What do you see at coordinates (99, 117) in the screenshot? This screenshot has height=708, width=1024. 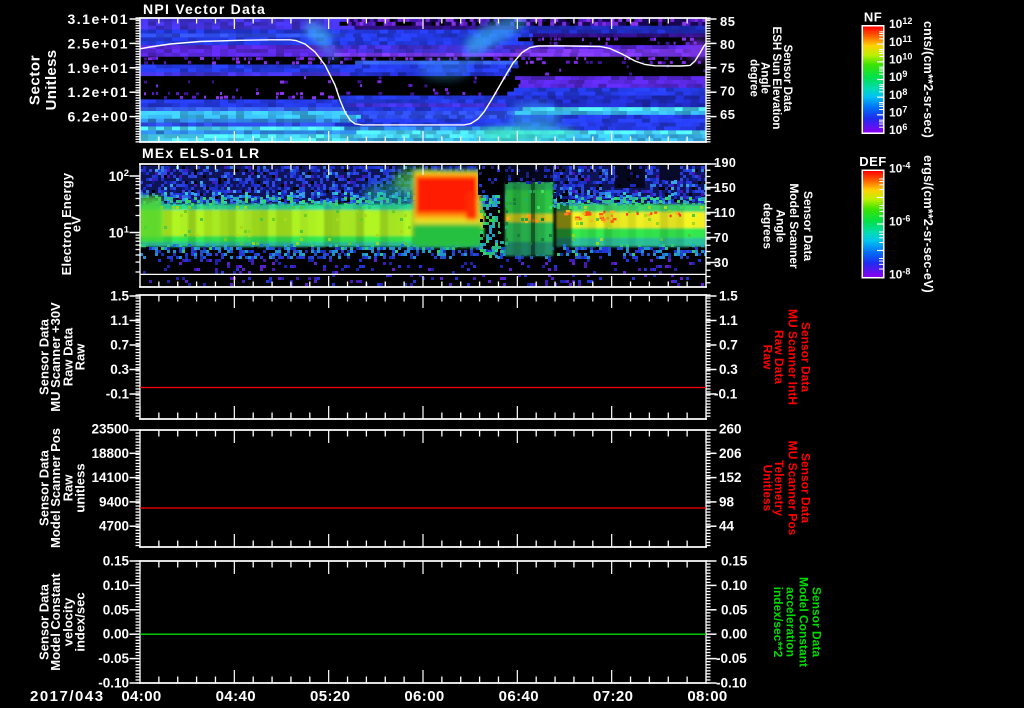 I see `svg-text: 6.2e+00` at bounding box center [99, 117].